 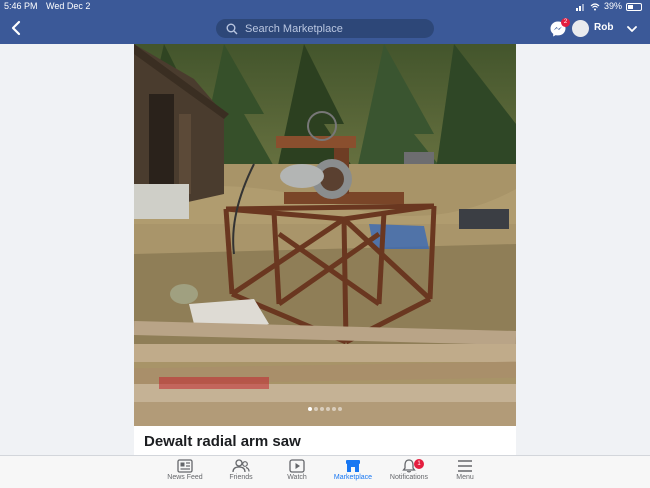 What do you see at coordinates (232, 28) in the screenshot?
I see `search-icon` at bounding box center [232, 28].